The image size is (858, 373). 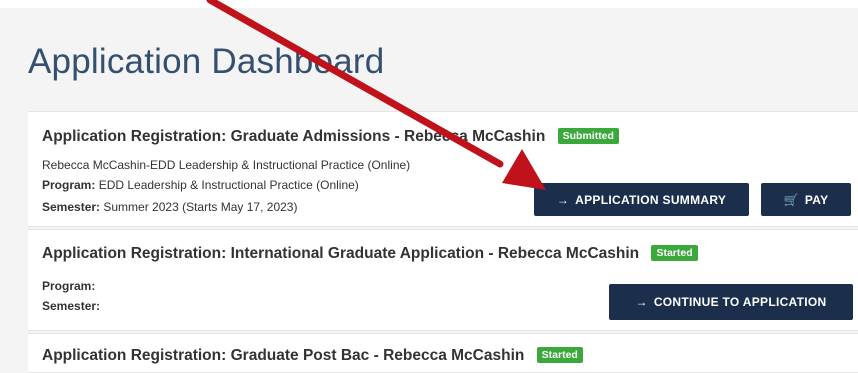 I want to click on semester-line: Semester:, so click(x=71, y=306).